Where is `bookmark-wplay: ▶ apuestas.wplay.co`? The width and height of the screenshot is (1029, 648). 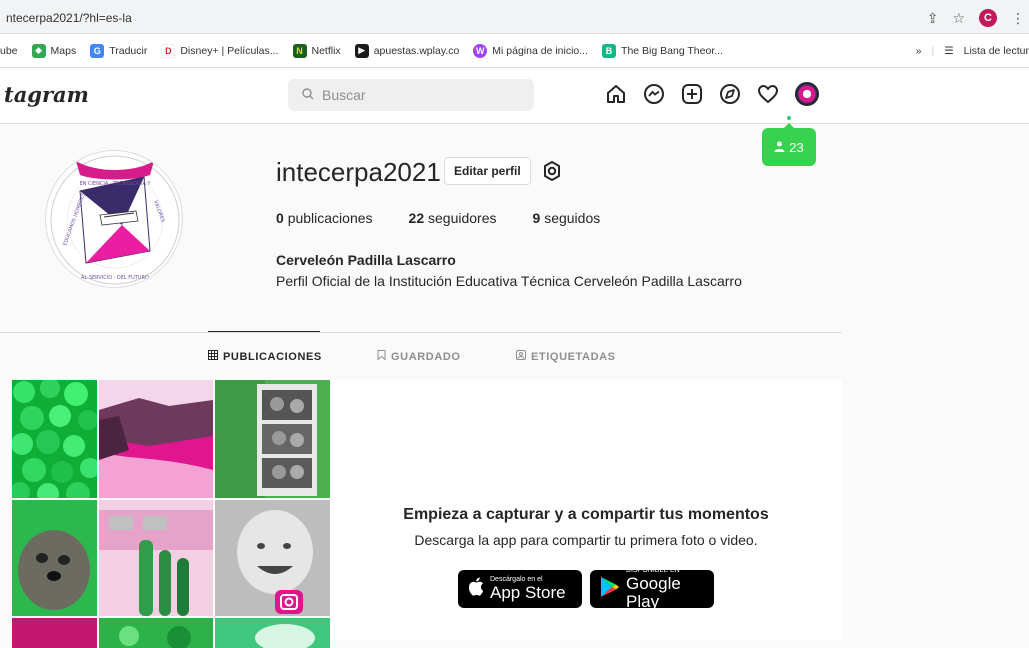
bookmark-wplay: ▶ apuestas.wplay.co is located at coordinates (406, 50).